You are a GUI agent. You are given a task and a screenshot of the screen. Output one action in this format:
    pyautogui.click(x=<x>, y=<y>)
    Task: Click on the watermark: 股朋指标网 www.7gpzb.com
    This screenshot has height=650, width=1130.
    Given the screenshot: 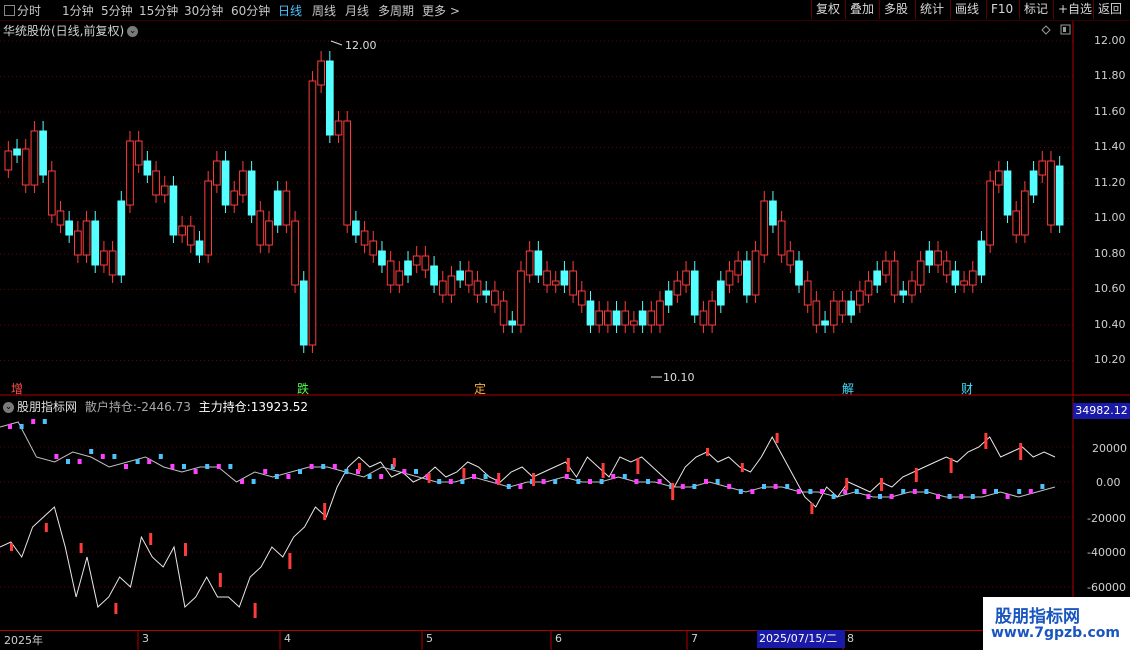 What is the action you would take?
    pyautogui.click(x=1056, y=623)
    